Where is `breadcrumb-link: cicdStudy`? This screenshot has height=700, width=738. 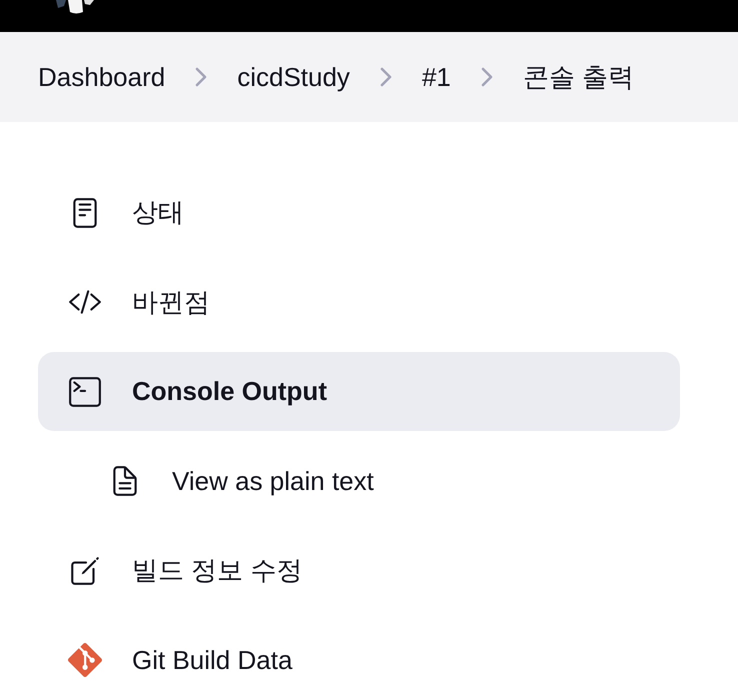 breadcrumb-link: cicdStudy is located at coordinates (293, 77).